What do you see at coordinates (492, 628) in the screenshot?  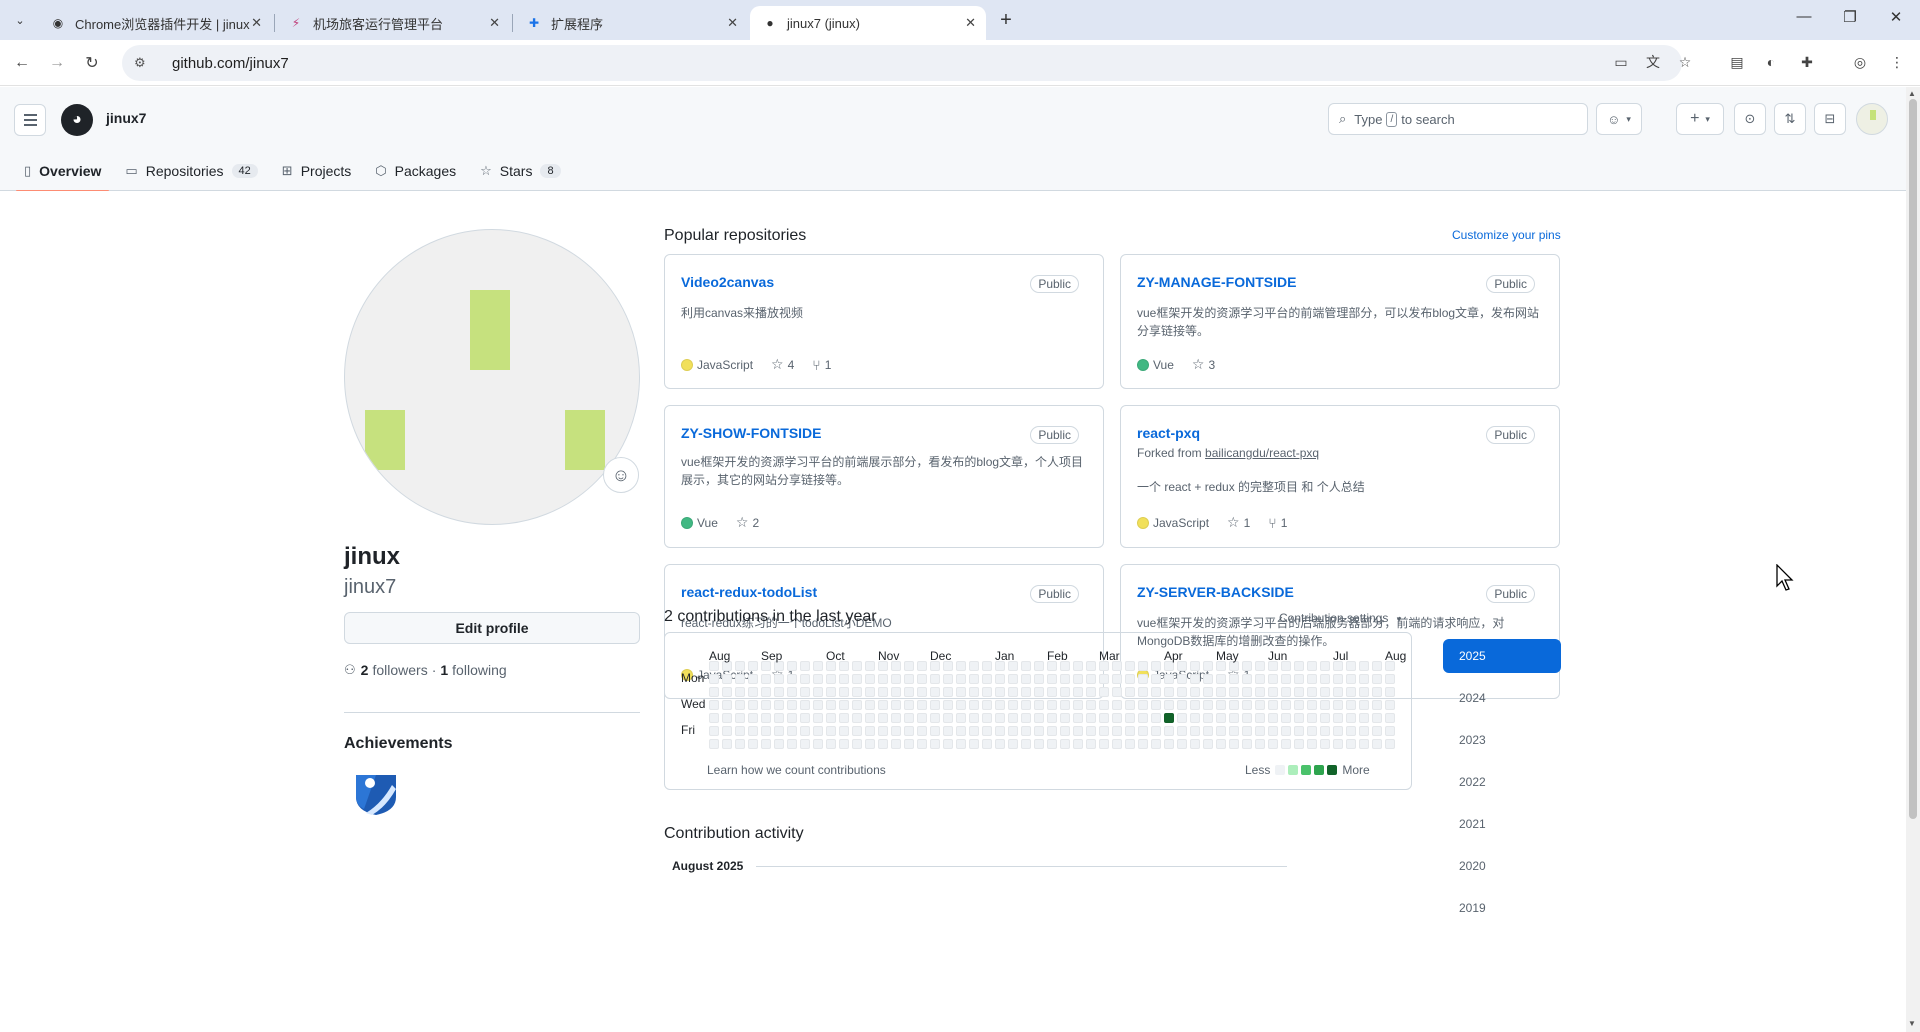 I see `edit-profile-button: Edit profile` at bounding box center [492, 628].